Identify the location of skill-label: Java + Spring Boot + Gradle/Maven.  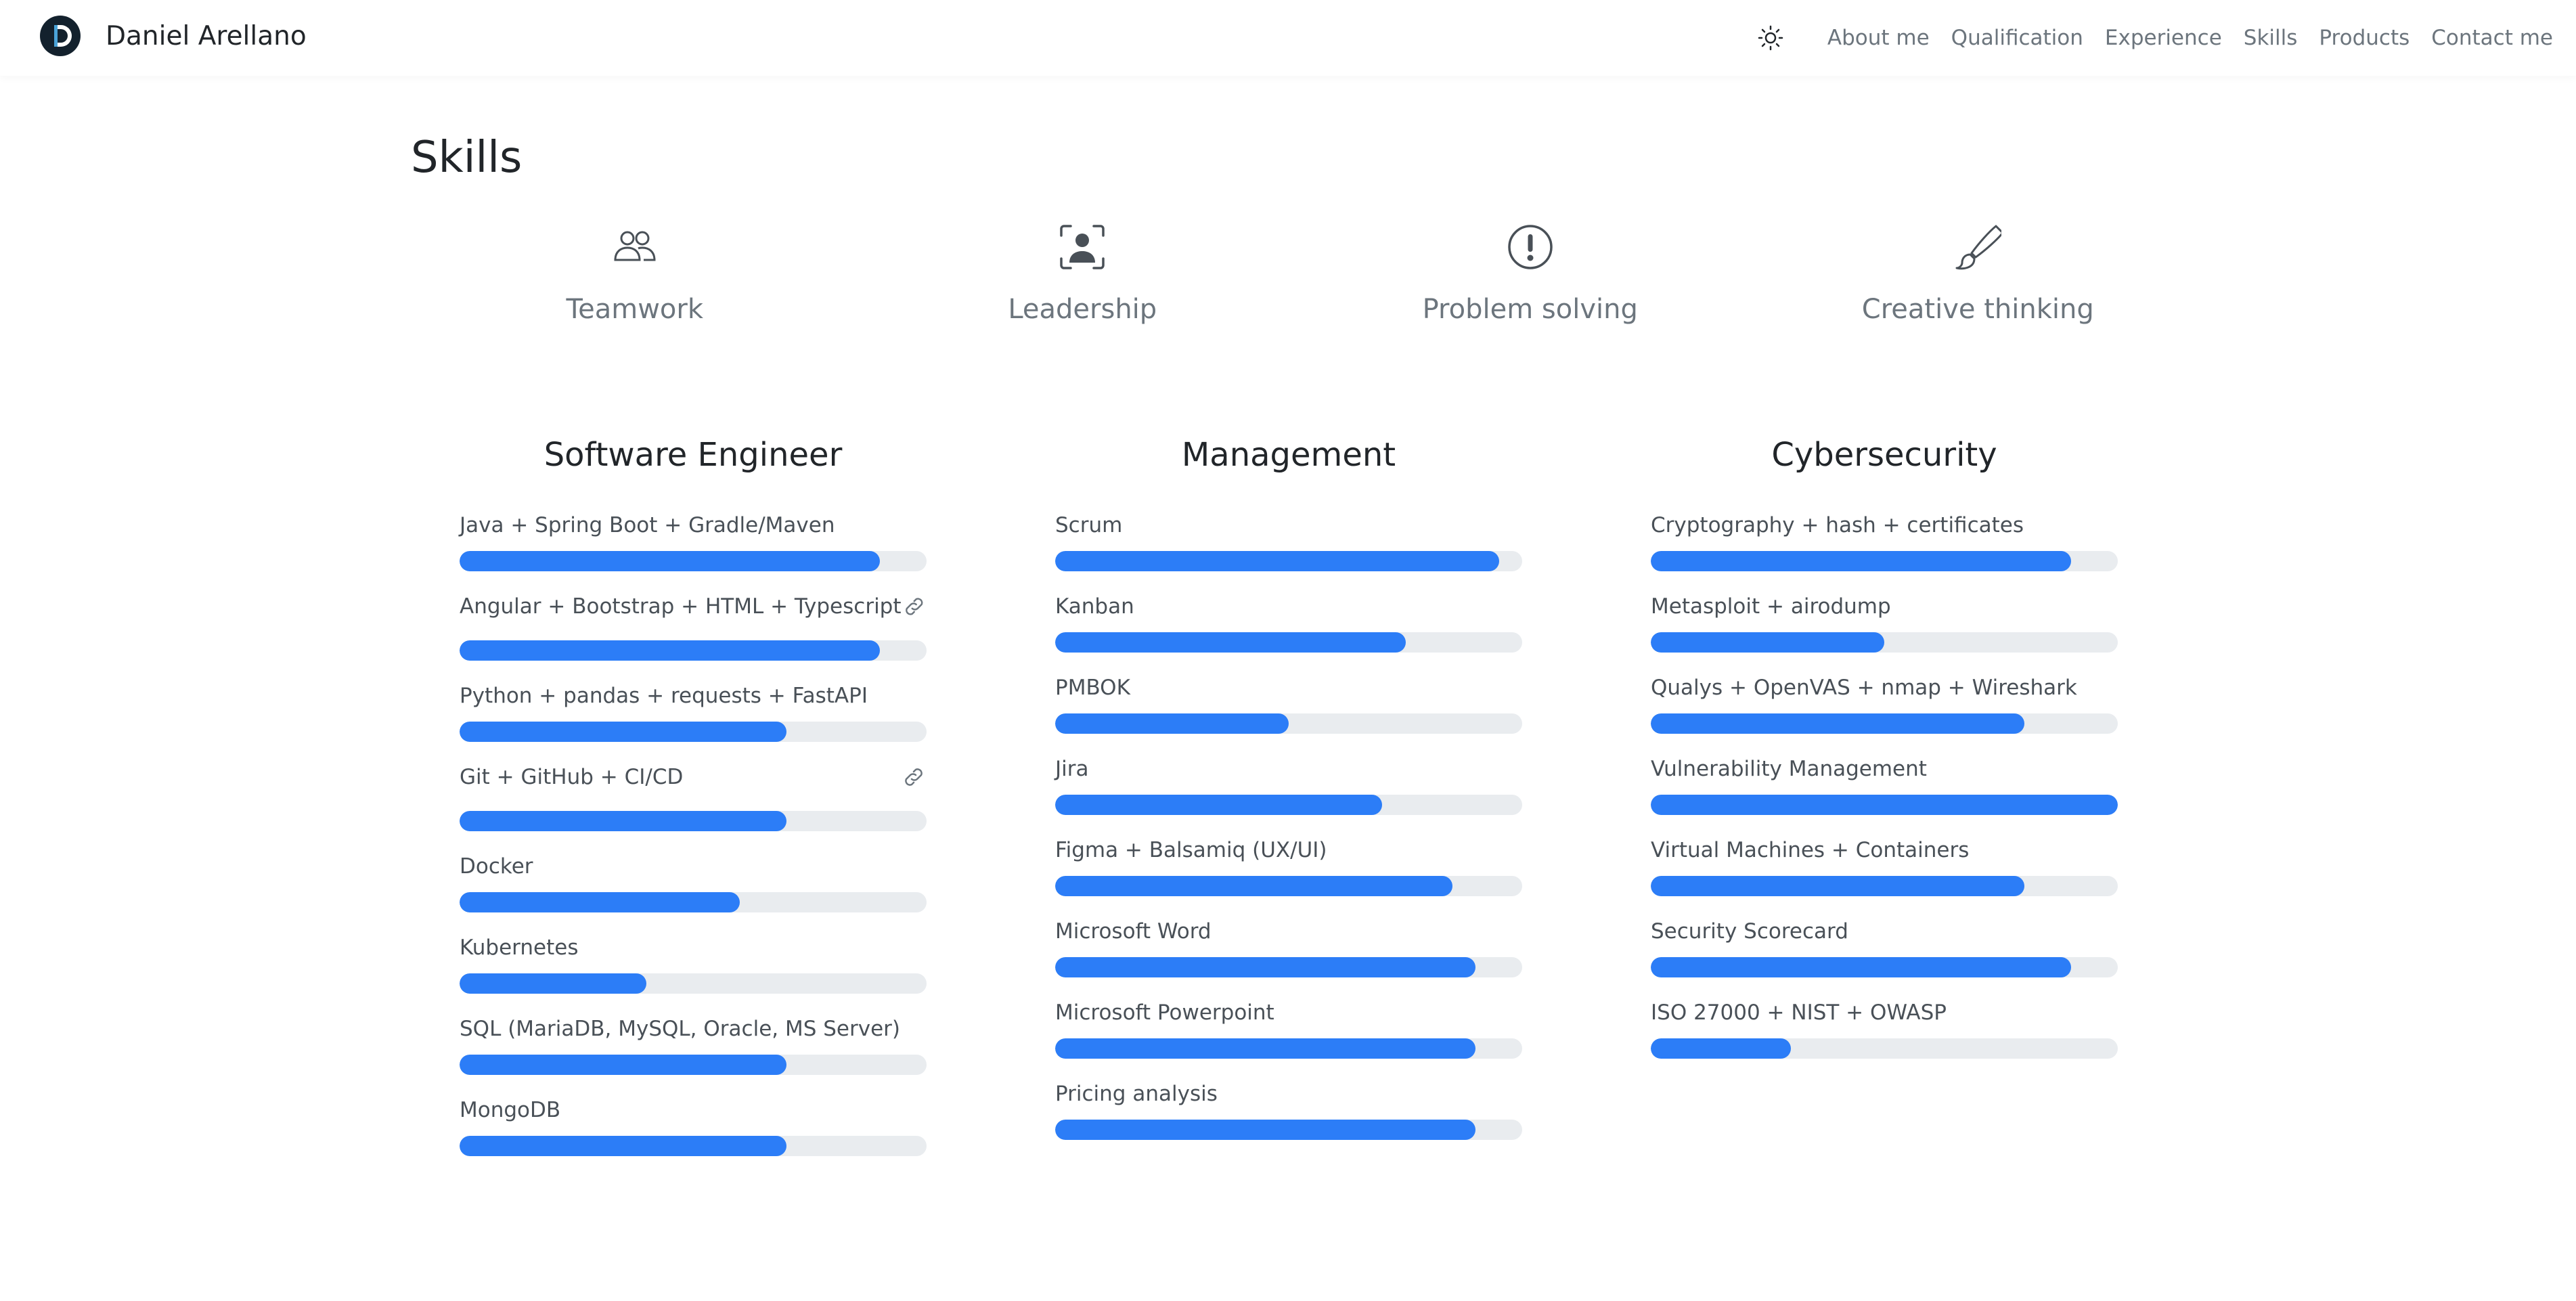
(647, 525).